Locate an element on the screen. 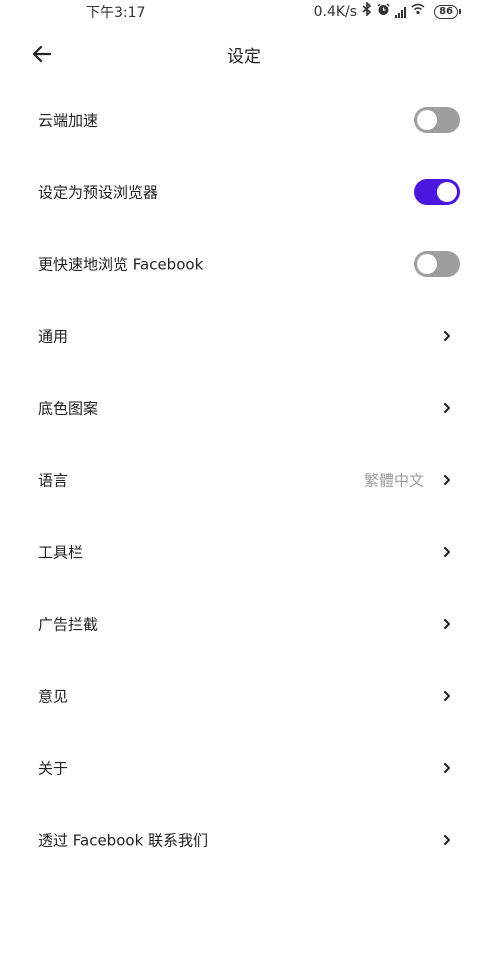 The width and height of the screenshot is (488, 960). wifi-icon is located at coordinates (418, 12).